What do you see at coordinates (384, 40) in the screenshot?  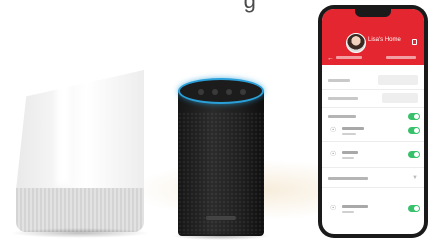 I see `home-name: Lisa's Home` at bounding box center [384, 40].